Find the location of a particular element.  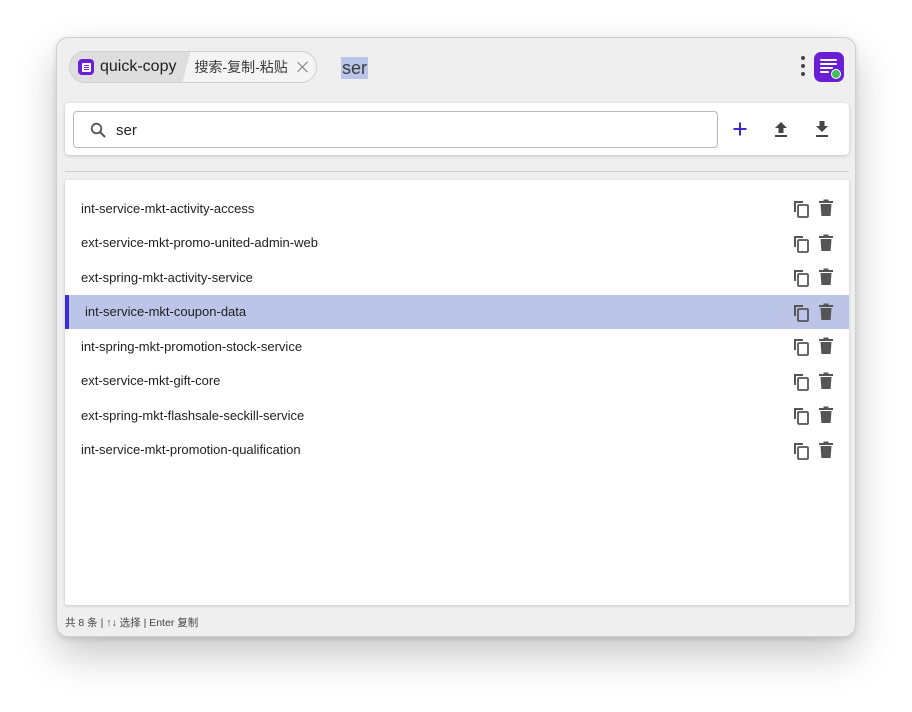

search-toolbar is located at coordinates (457, 129).